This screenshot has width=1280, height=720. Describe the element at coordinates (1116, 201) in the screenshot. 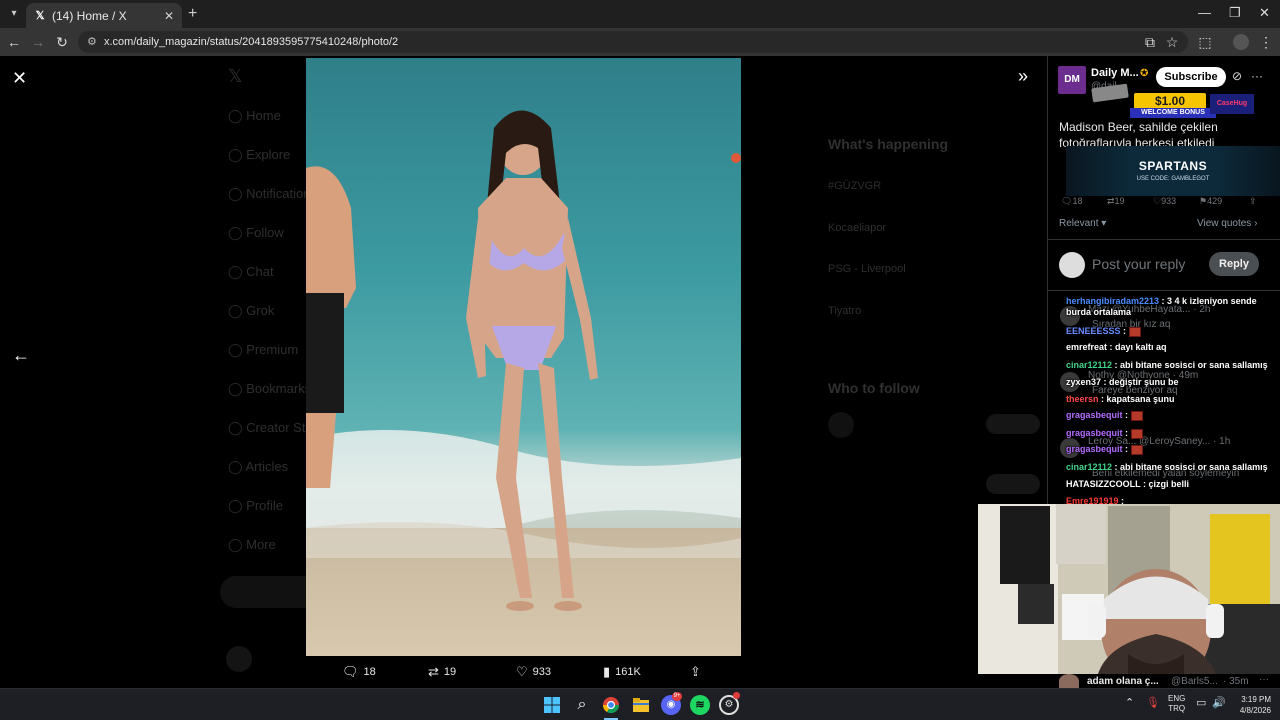

I see `repost-stat: ⇄ 19` at that location.